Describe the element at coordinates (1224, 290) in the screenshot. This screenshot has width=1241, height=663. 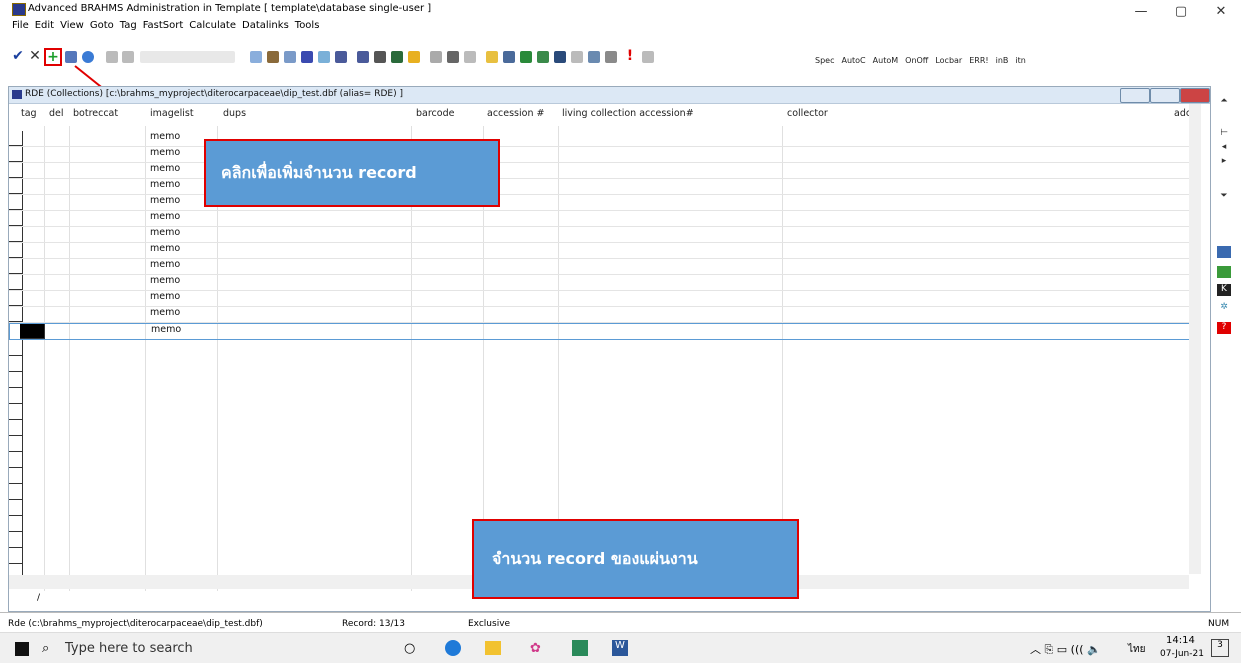
I see `k-icon: K` at that location.